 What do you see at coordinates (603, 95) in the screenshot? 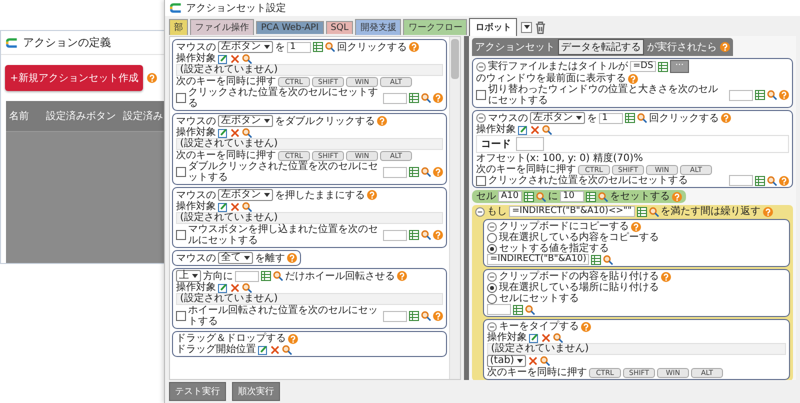
I see `checkbox-label: 切り替わったウィンドウの位置と大きさを次のセルにセットする` at bounding box center [603, 95].